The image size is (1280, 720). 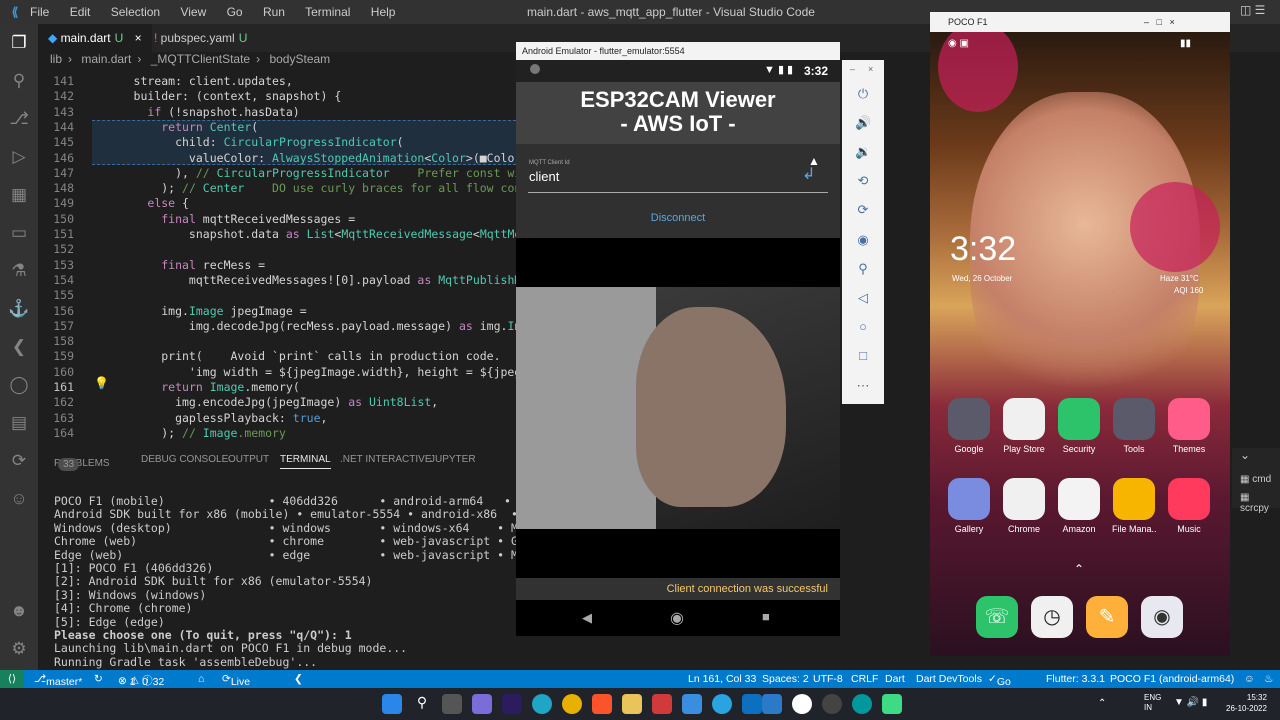 I want to click on rotate-left-icon: ⟲, so click(x=863, y=181).